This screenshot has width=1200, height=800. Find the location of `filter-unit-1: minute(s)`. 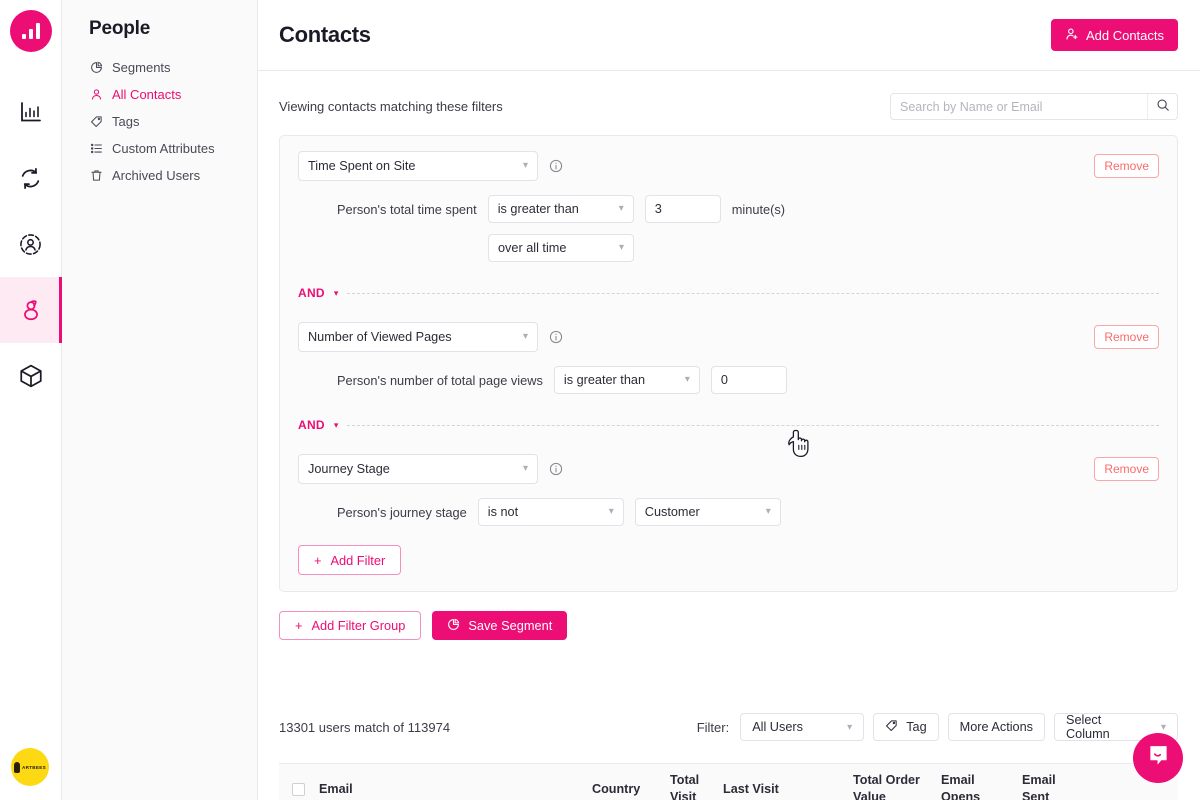

filter-unit-1: minute(s) is located at coordinates (758, 209).